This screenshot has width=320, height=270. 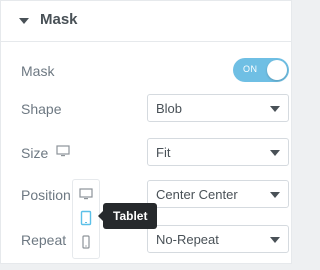 I want to click on repeat-select: No-Repeat, so click(x=218, y=239).